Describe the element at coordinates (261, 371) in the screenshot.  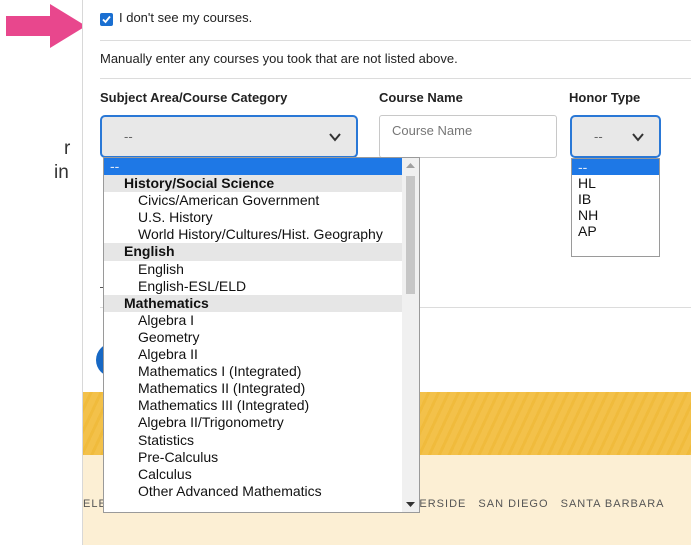
I see `subject-option: Mathematics I (Integrated)` at that location.